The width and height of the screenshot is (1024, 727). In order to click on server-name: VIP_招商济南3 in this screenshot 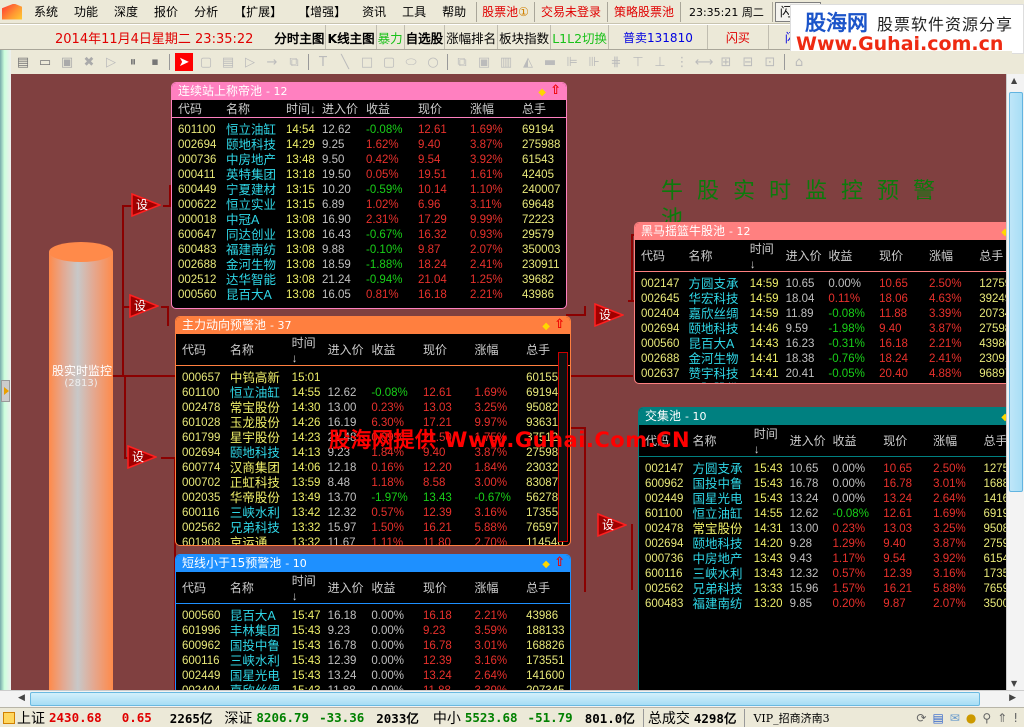, I will do `click(791, 718)`.